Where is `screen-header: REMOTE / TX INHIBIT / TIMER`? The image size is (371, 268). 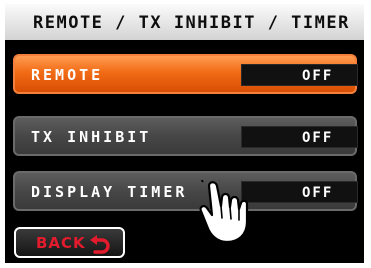 screen-header: REMOTE / TX INHIBIT / TIMER is located at coordinates (184, 22).